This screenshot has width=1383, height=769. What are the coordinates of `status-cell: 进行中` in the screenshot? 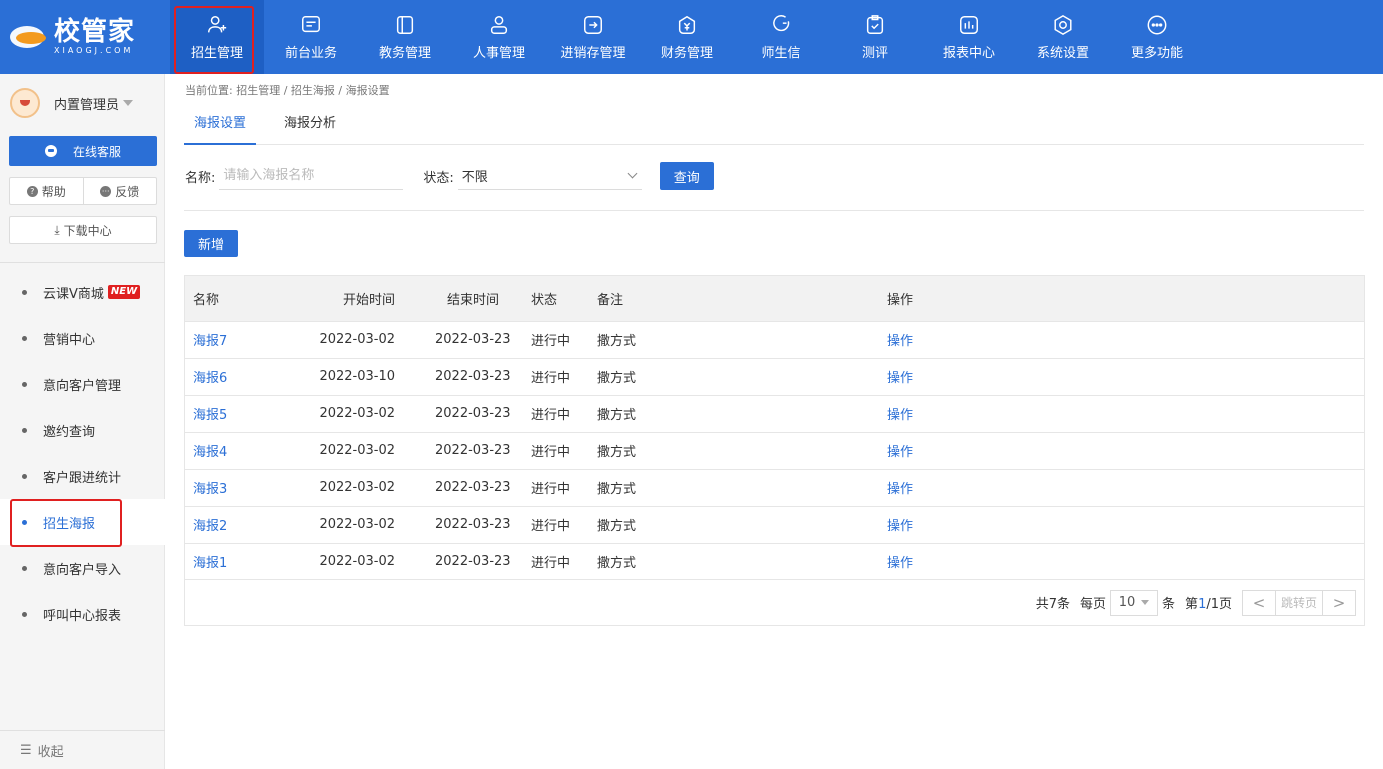 It's located at (551, 564).